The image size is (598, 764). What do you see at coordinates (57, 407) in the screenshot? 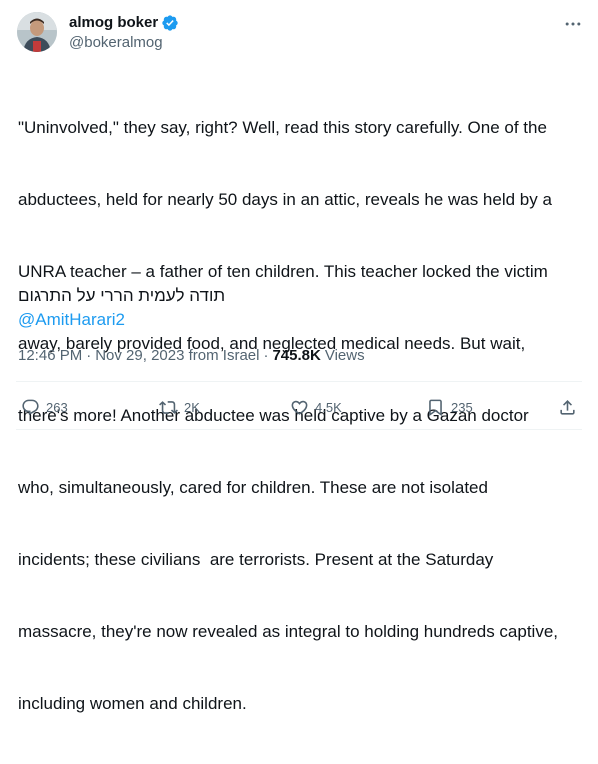
I see `reply-count: 263` at bounding box center [57, 407].